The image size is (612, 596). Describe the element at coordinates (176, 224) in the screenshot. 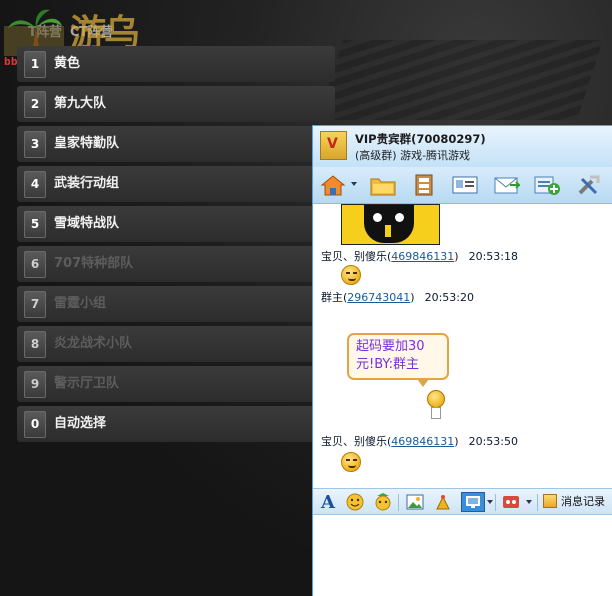

I see `team-option: 5 雪域特战队` at that location.